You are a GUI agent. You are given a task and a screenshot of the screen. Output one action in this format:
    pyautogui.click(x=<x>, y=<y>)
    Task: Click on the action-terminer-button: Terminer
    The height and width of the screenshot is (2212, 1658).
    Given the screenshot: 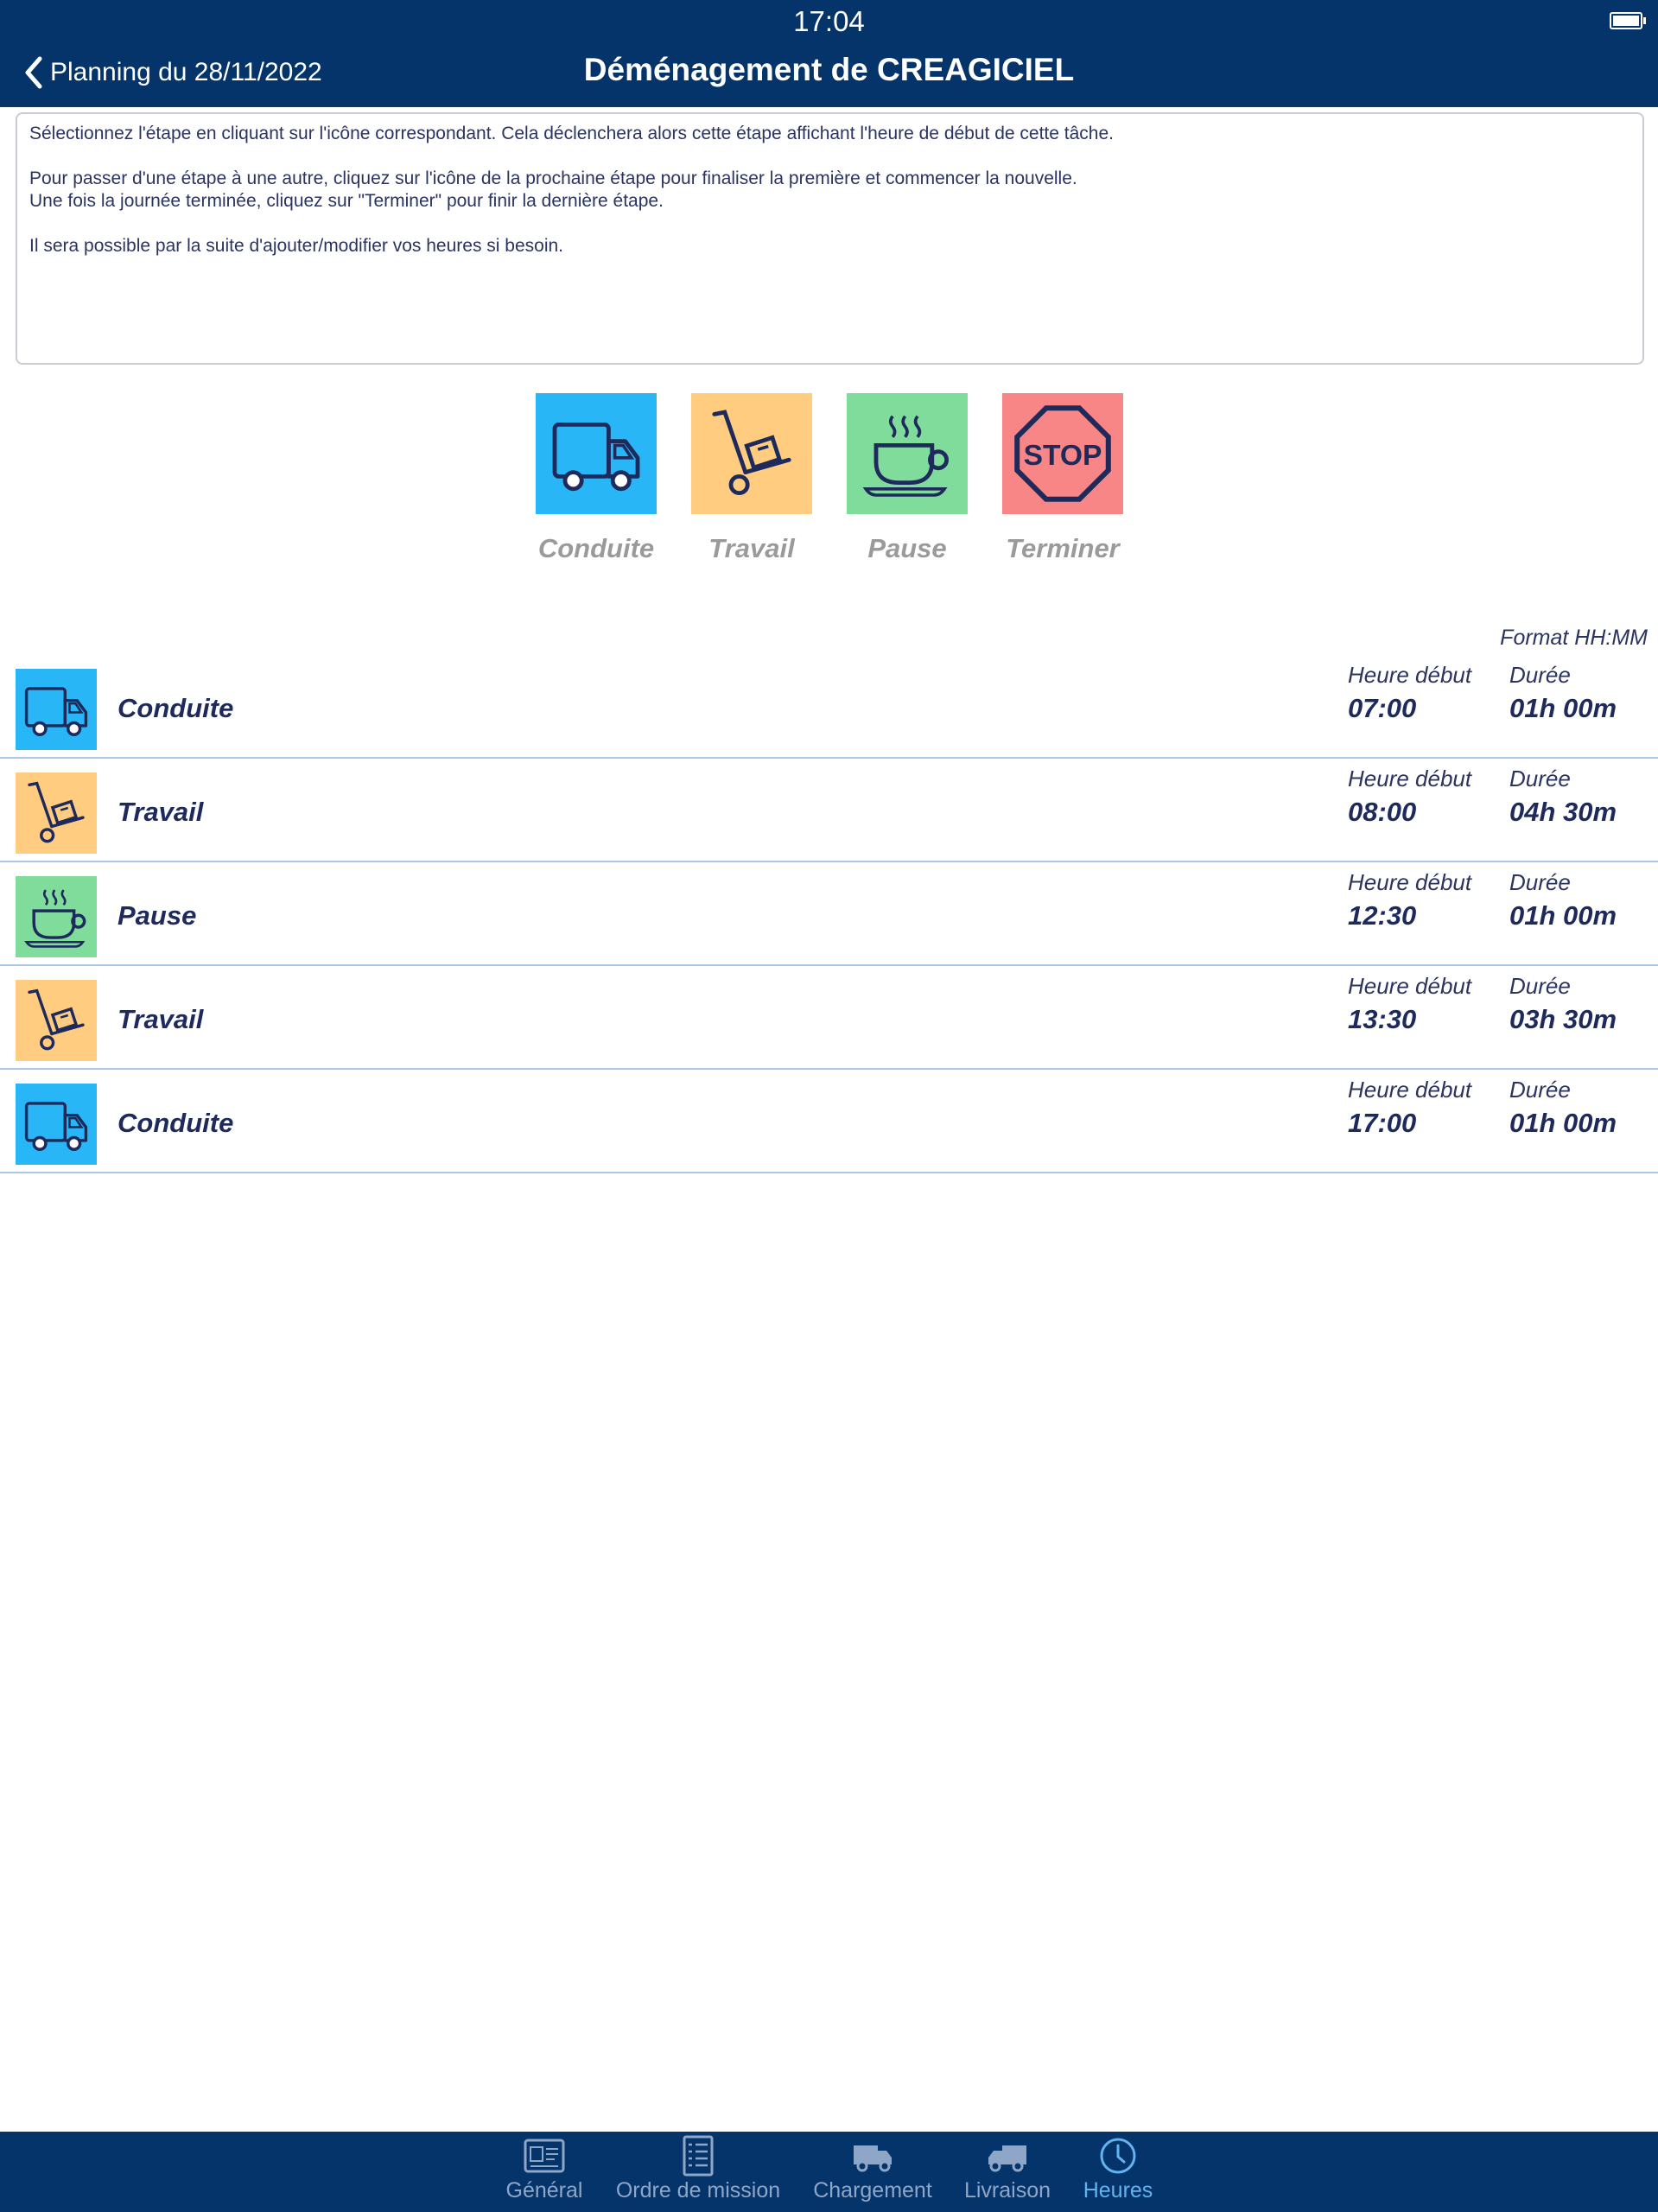 What is the action you would take?
    pyautogui.click(x=1063, y=478)
    